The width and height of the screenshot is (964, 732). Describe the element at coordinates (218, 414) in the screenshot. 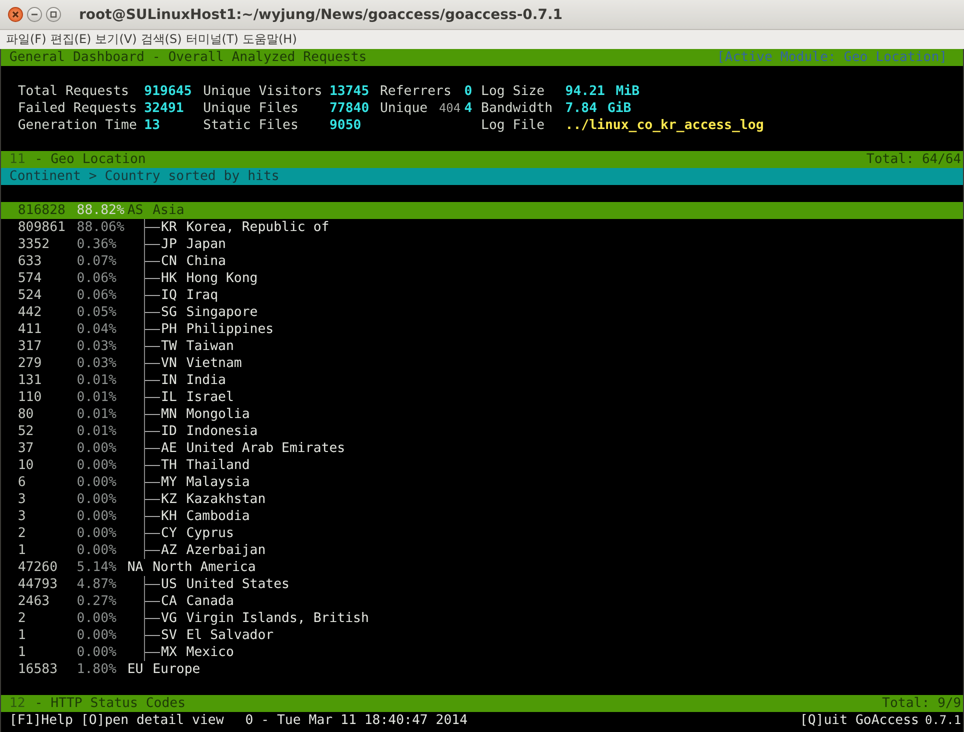

I see `country-name: Mongolia` at that location.